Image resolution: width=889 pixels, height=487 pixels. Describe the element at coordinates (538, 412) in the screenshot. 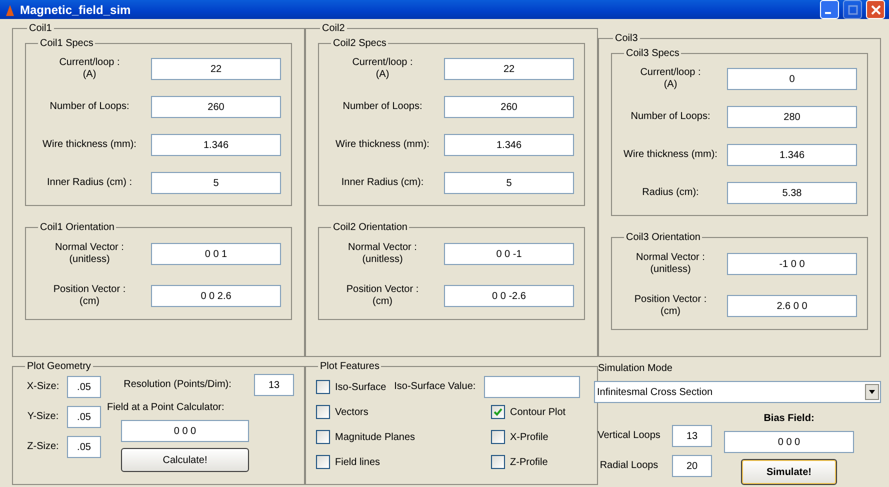

I see `checkbox-label: Contour Plot` at that location.